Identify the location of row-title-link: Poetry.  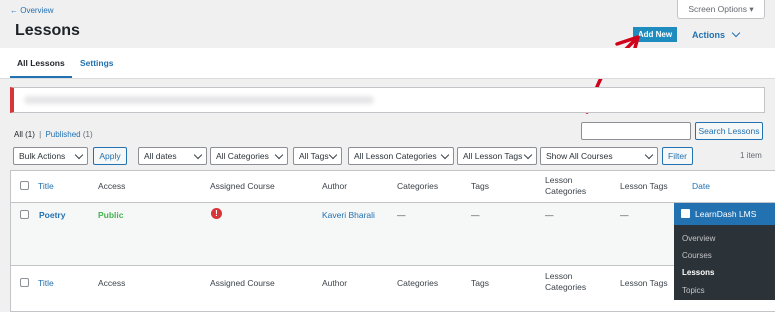
(52, 215).